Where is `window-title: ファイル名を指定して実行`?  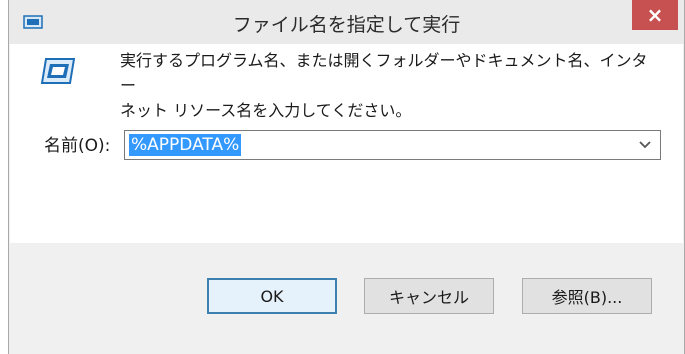 window-title: ファイル名を指定して実行 is located at coordinates (346, 25).